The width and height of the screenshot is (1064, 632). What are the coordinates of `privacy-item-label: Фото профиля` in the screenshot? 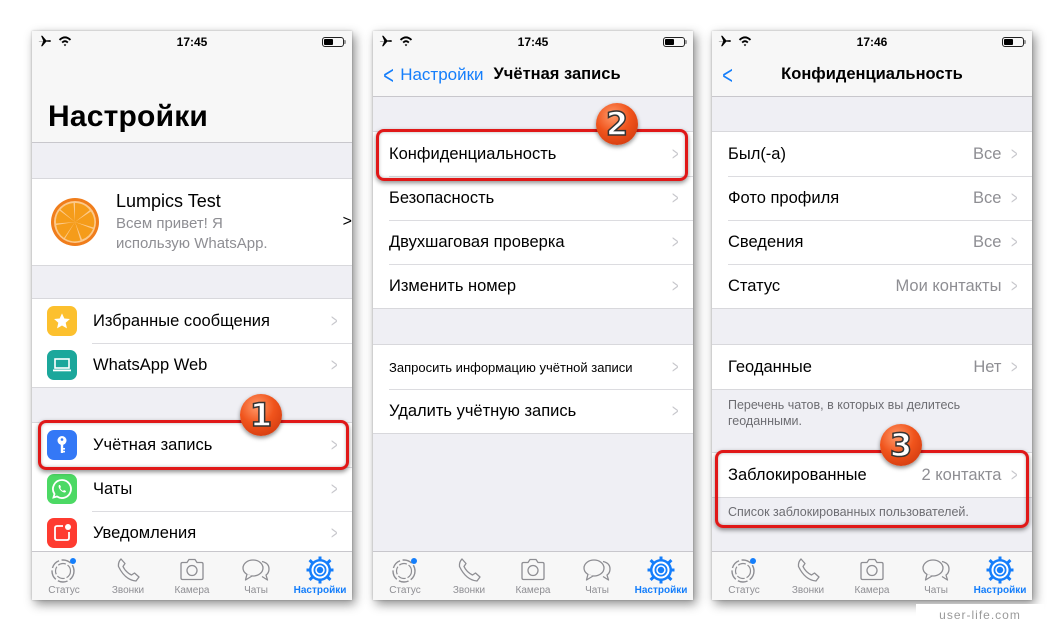 It's located at (784, 197).